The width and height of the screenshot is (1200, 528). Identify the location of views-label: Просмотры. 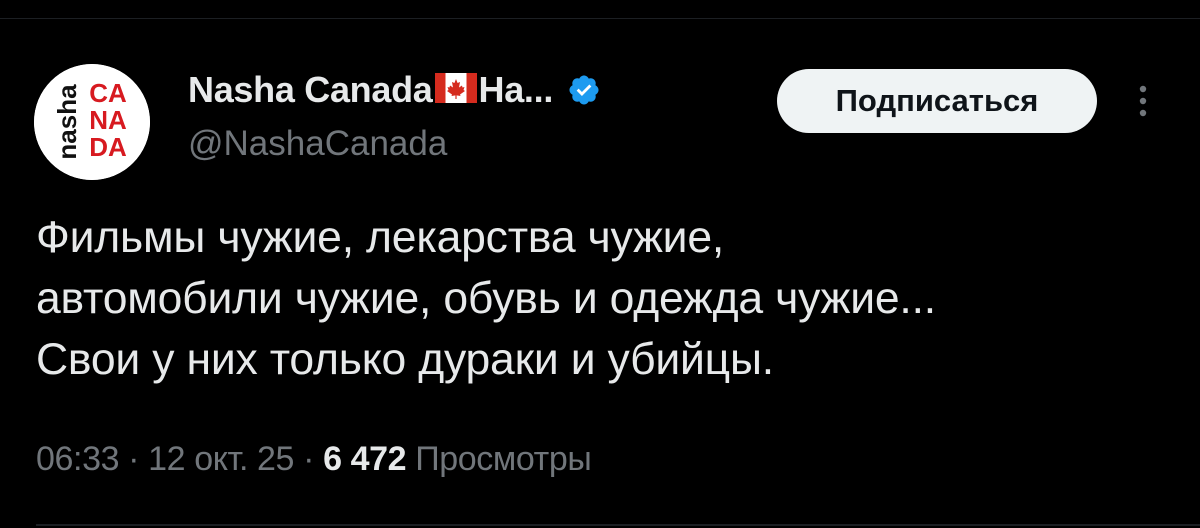
(503, 459).